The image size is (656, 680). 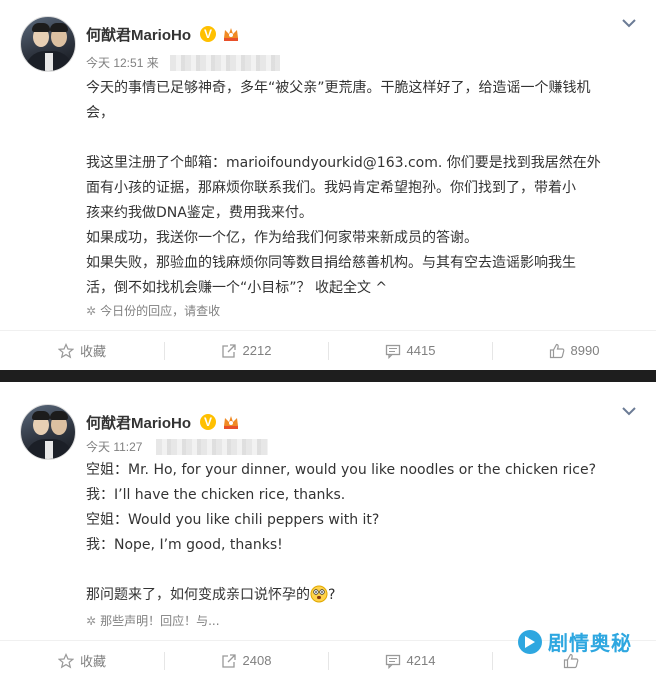 What do you see at coordinates (351, 288) in the screenshot?
I see `collapse-full-text-link: 收起全文 ^` at bounding box center [351, 288].